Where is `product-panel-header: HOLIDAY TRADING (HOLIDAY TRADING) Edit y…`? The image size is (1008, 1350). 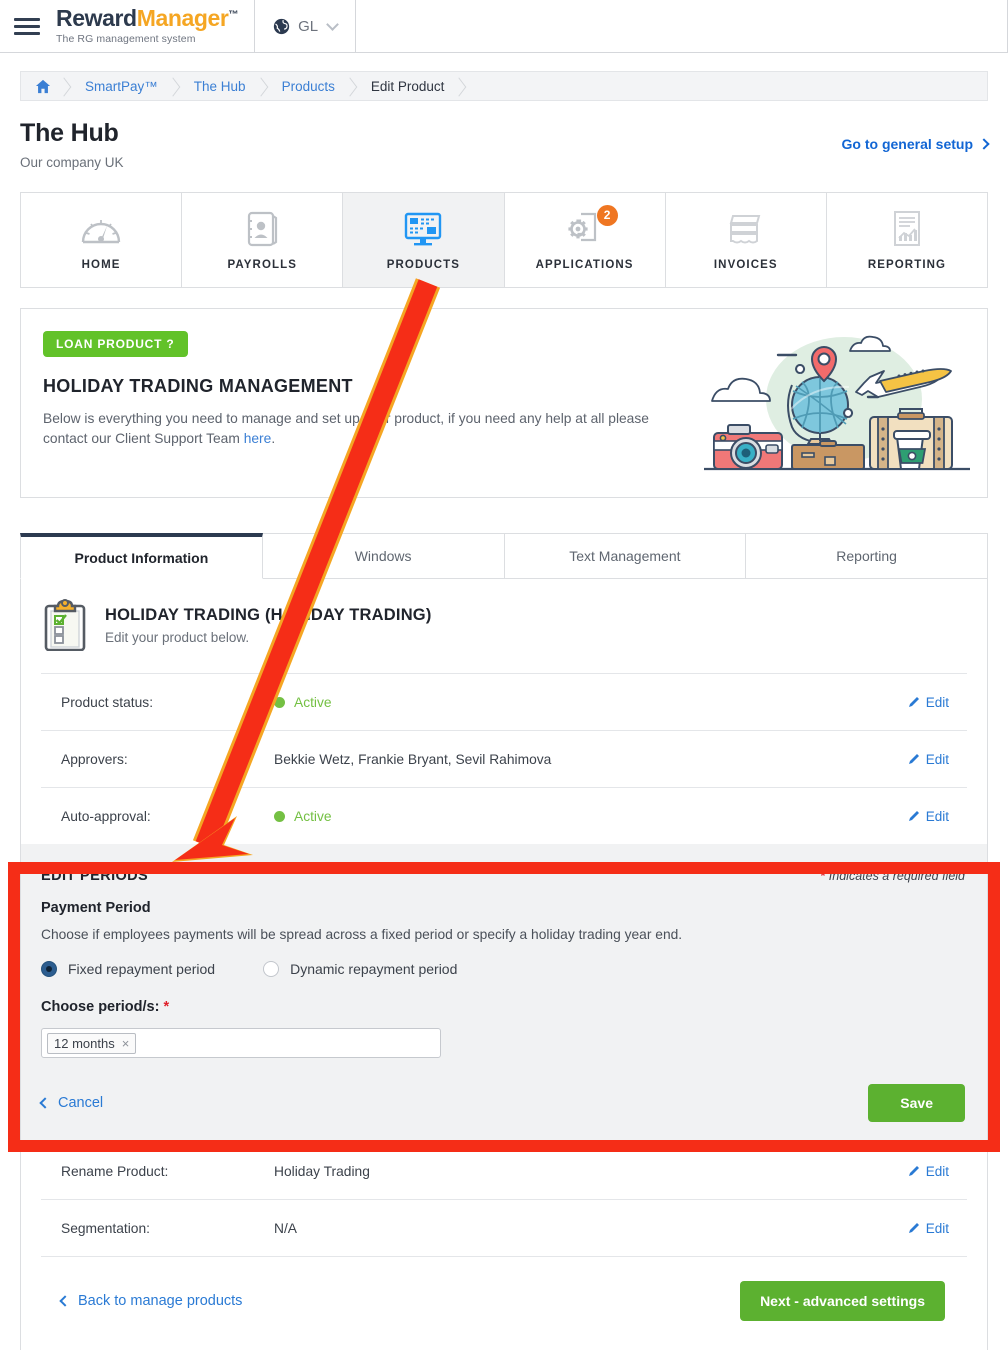 product-panel-header: HOLIDAY TRADING (HOLIDAY TRADING) Edit y… is located at coordinates (504, 626).